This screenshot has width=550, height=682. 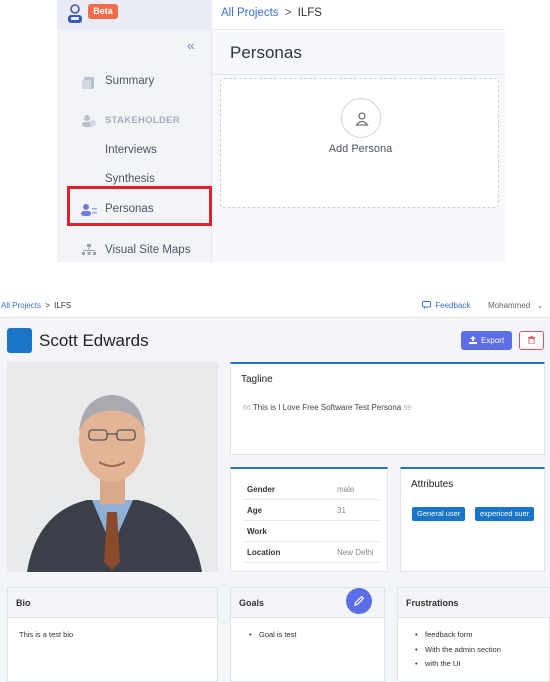 I want to click on persona-photo, so click(x=112, y=467).